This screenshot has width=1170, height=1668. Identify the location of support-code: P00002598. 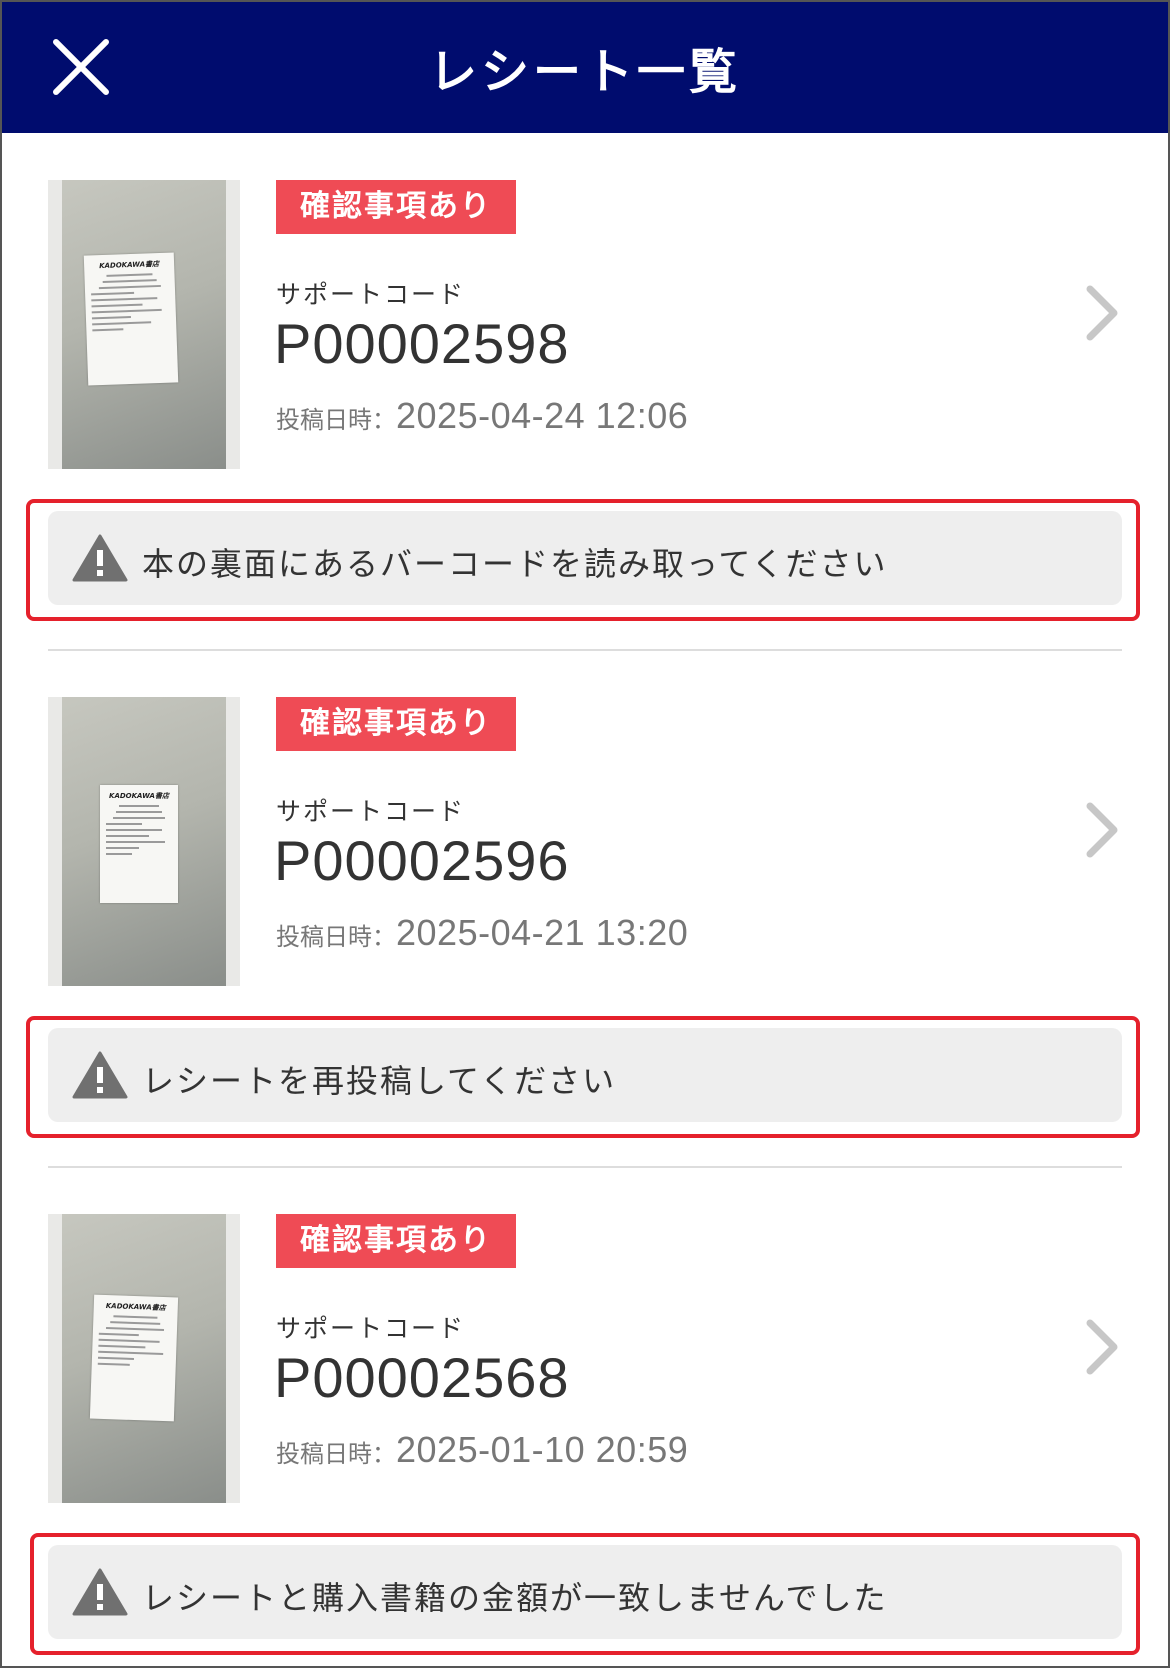
(422, 343).